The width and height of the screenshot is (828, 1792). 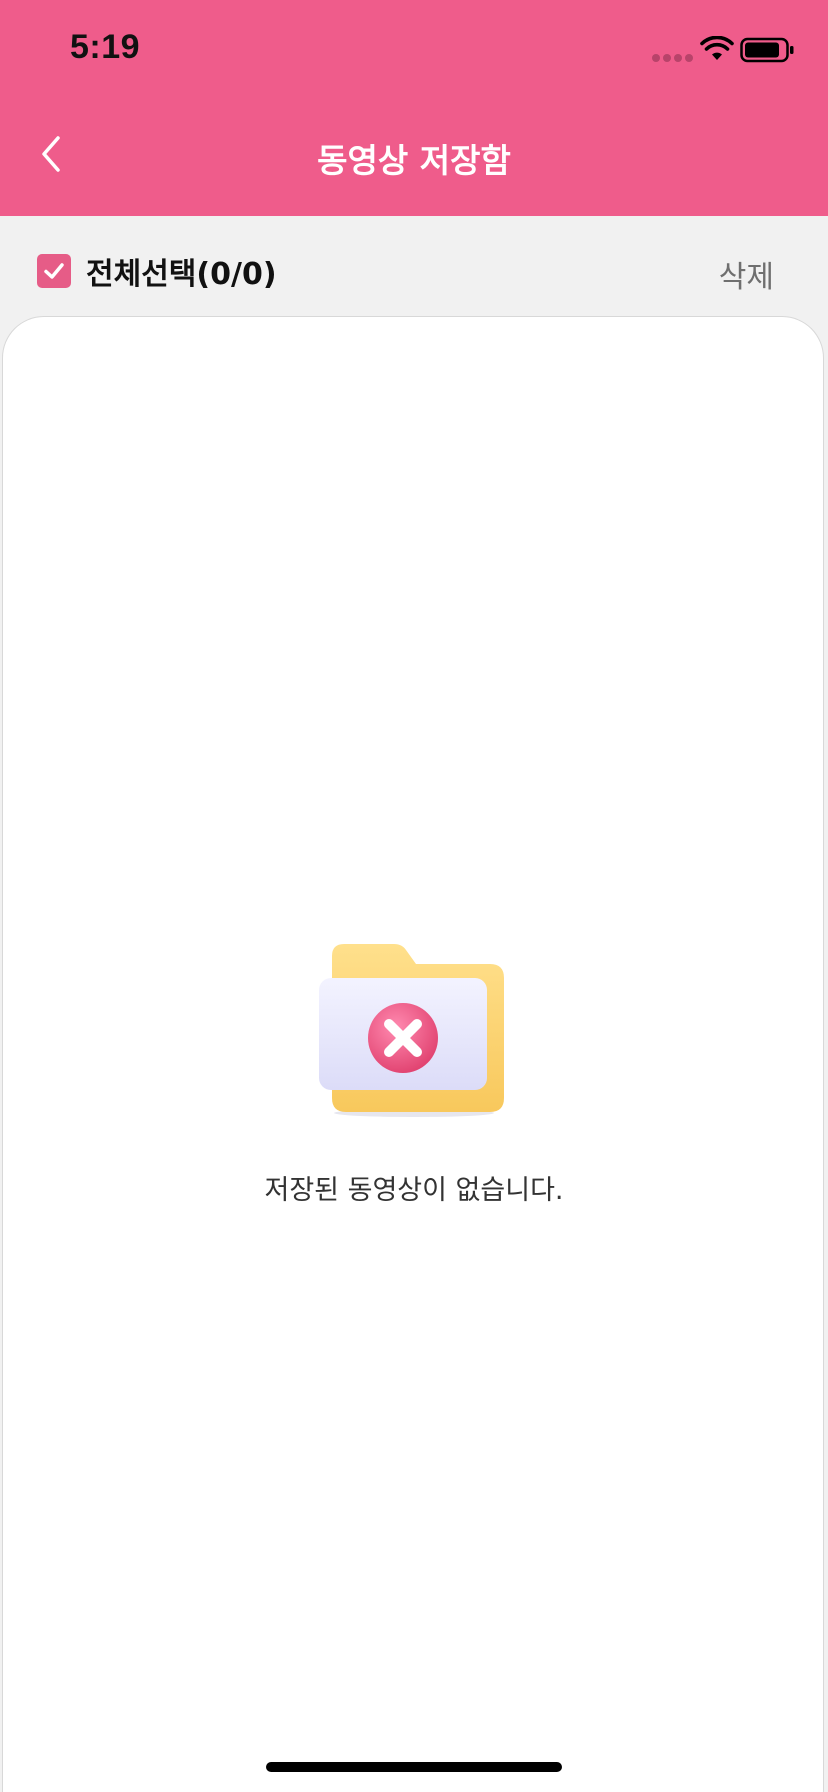 I want to click on status-time: 5:19, so click(x=105, y=47).